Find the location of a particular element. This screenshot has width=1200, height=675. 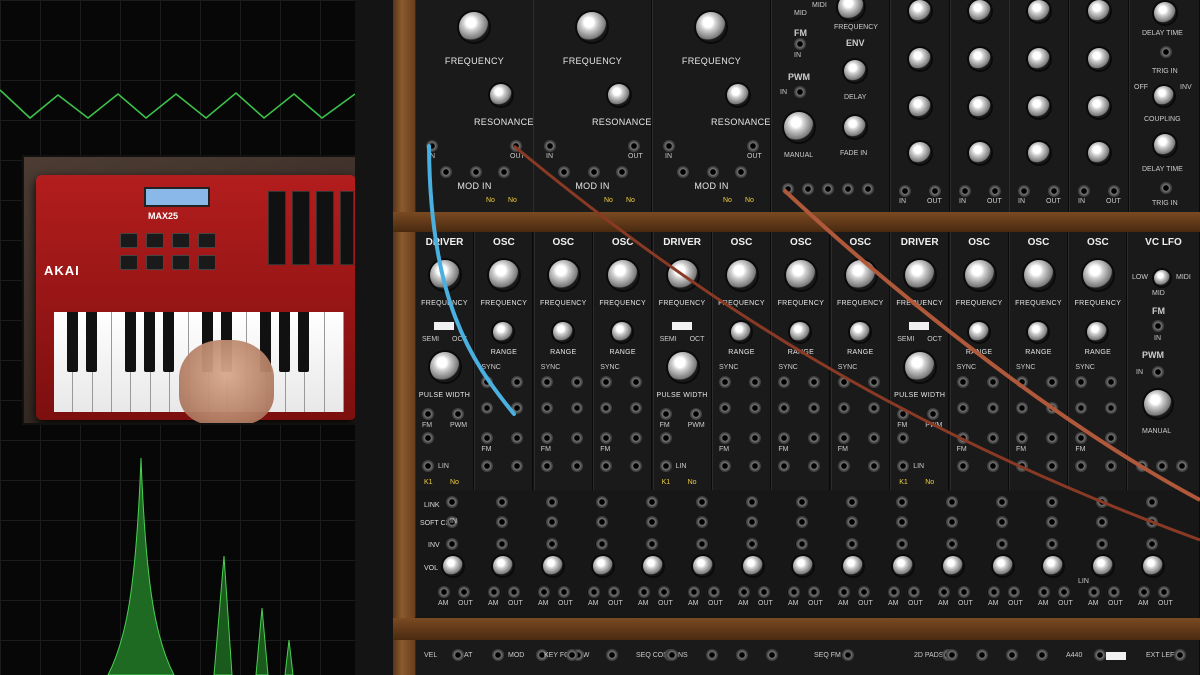

lin-jack is located at coordinates (903, 466).